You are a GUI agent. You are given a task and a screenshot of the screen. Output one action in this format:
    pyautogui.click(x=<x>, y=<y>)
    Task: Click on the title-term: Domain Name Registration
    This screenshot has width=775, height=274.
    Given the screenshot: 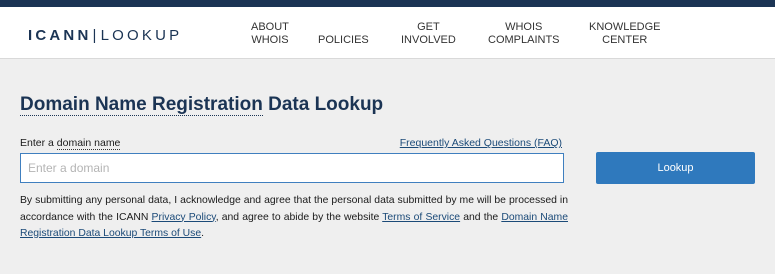 What is the action you would take?
    pyautogui.click(x=141, y=105)
    